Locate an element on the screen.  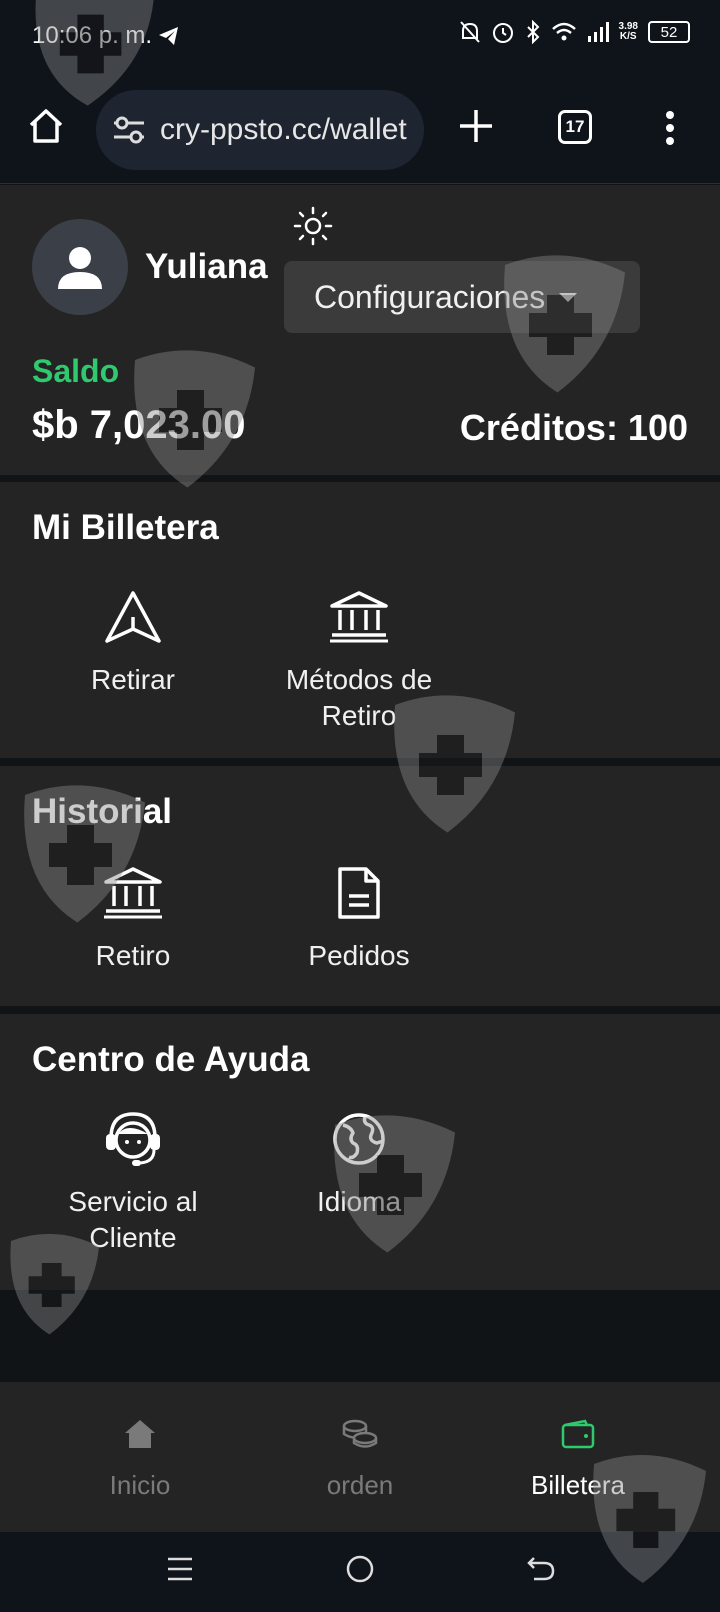
withdrawal-history-button: Retiro is located at coordinates (133, 916).